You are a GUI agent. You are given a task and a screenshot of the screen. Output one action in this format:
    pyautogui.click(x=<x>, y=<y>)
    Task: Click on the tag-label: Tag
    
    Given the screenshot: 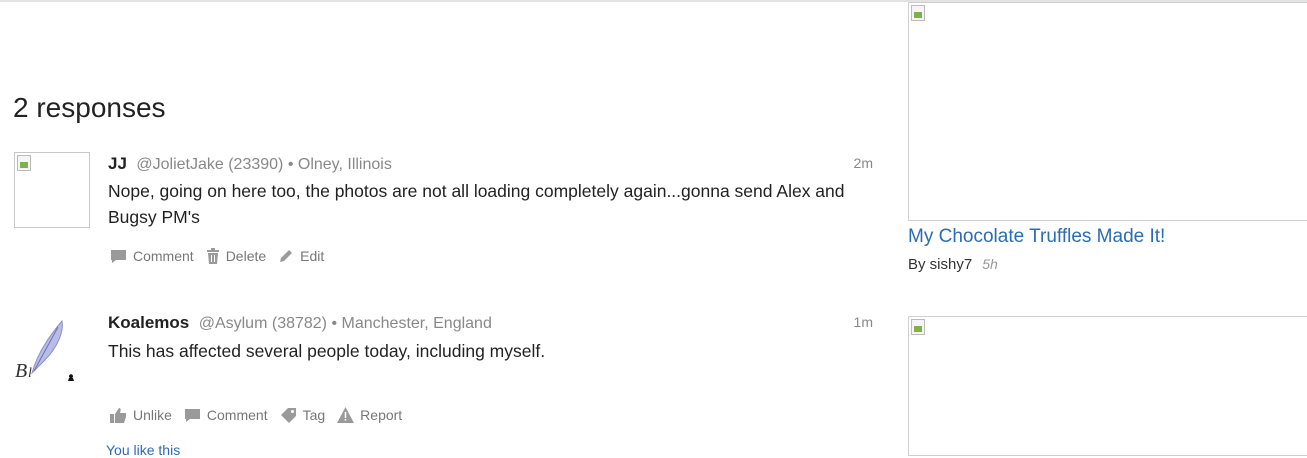 What is the action you would take?
    pyautogui.click(x=314, y=415)
    